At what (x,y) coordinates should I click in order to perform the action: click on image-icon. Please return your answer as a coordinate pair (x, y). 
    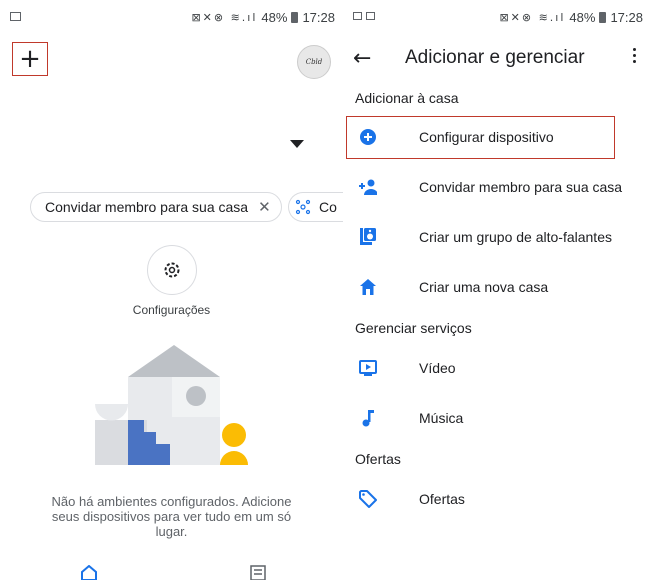
    Looking at the image, I should click on (357, 16).